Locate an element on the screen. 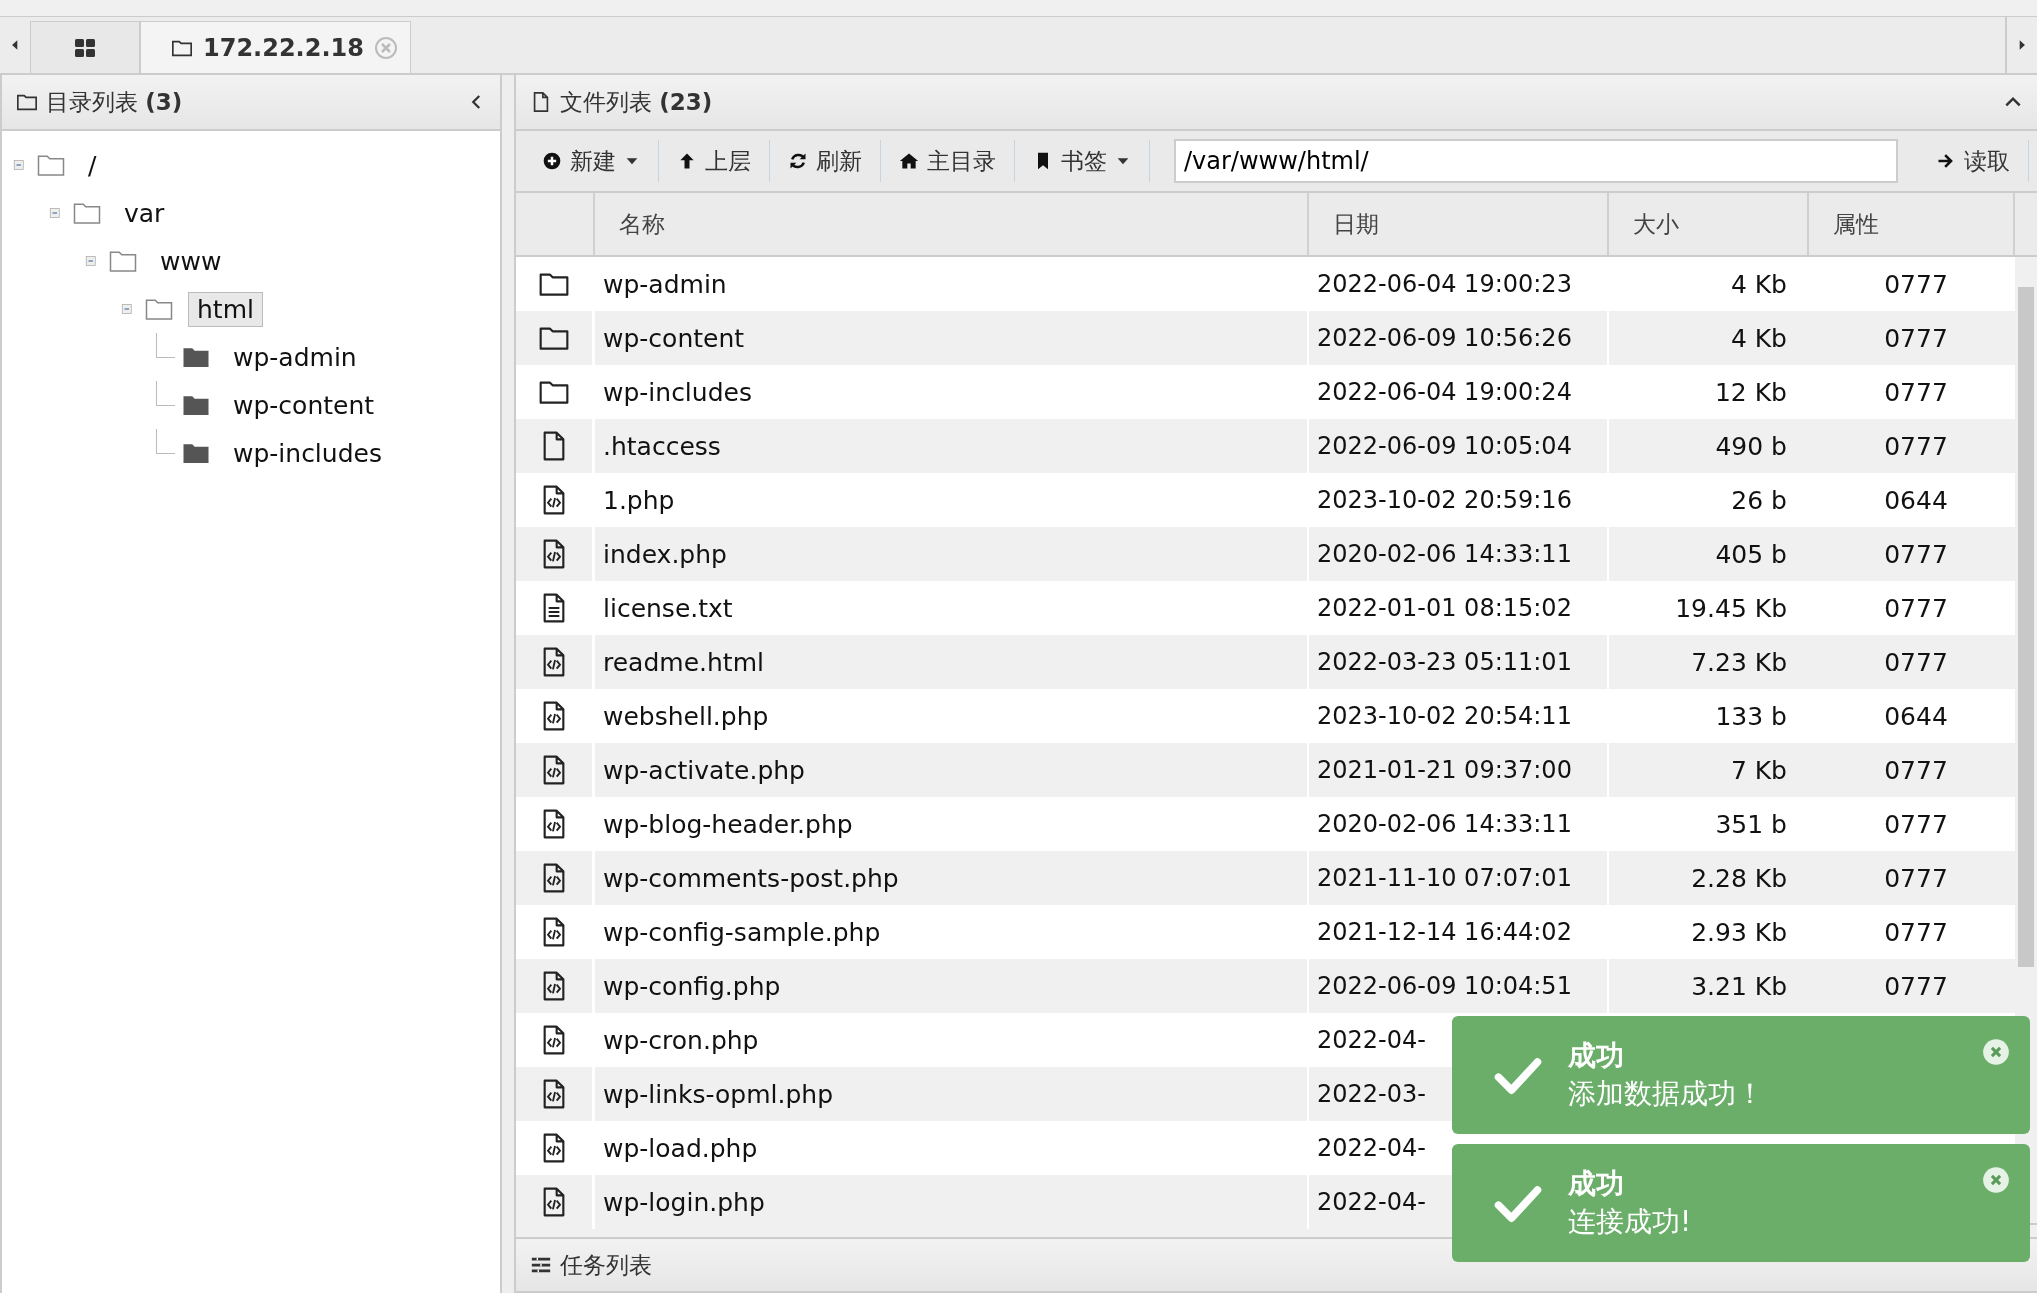 The width and height of the screenshot is (2037, 1293). table-cell-text: 3.21 Kb is located at coordinates (1739, 986).